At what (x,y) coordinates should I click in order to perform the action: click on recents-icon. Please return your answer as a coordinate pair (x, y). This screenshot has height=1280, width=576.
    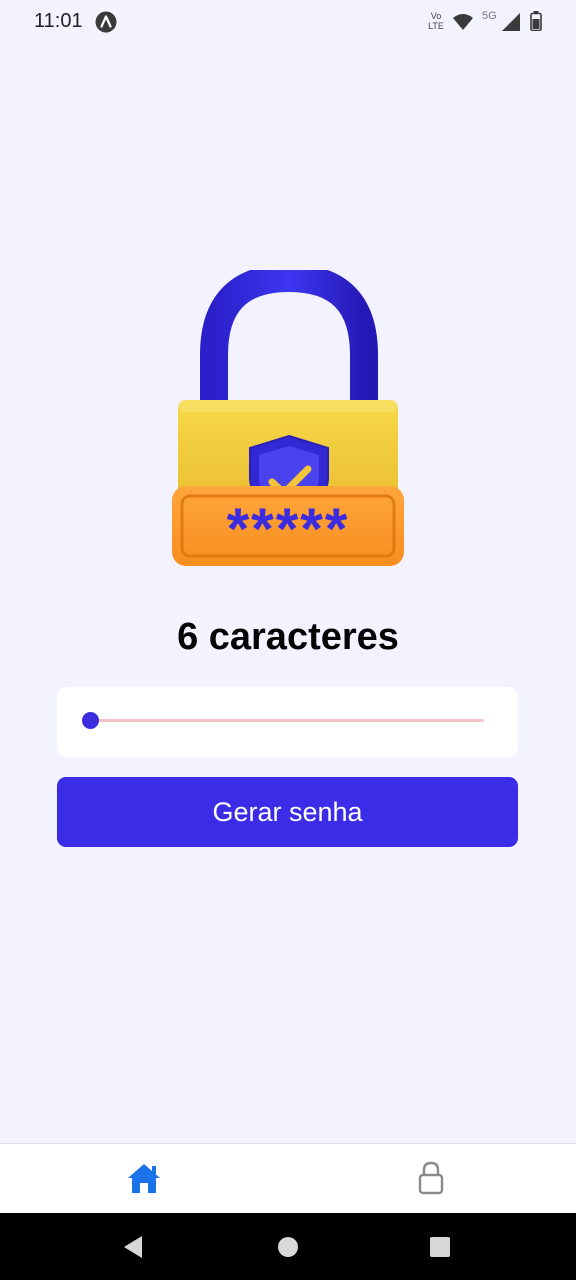
    Looking at the image, I should click on (440, 1247).